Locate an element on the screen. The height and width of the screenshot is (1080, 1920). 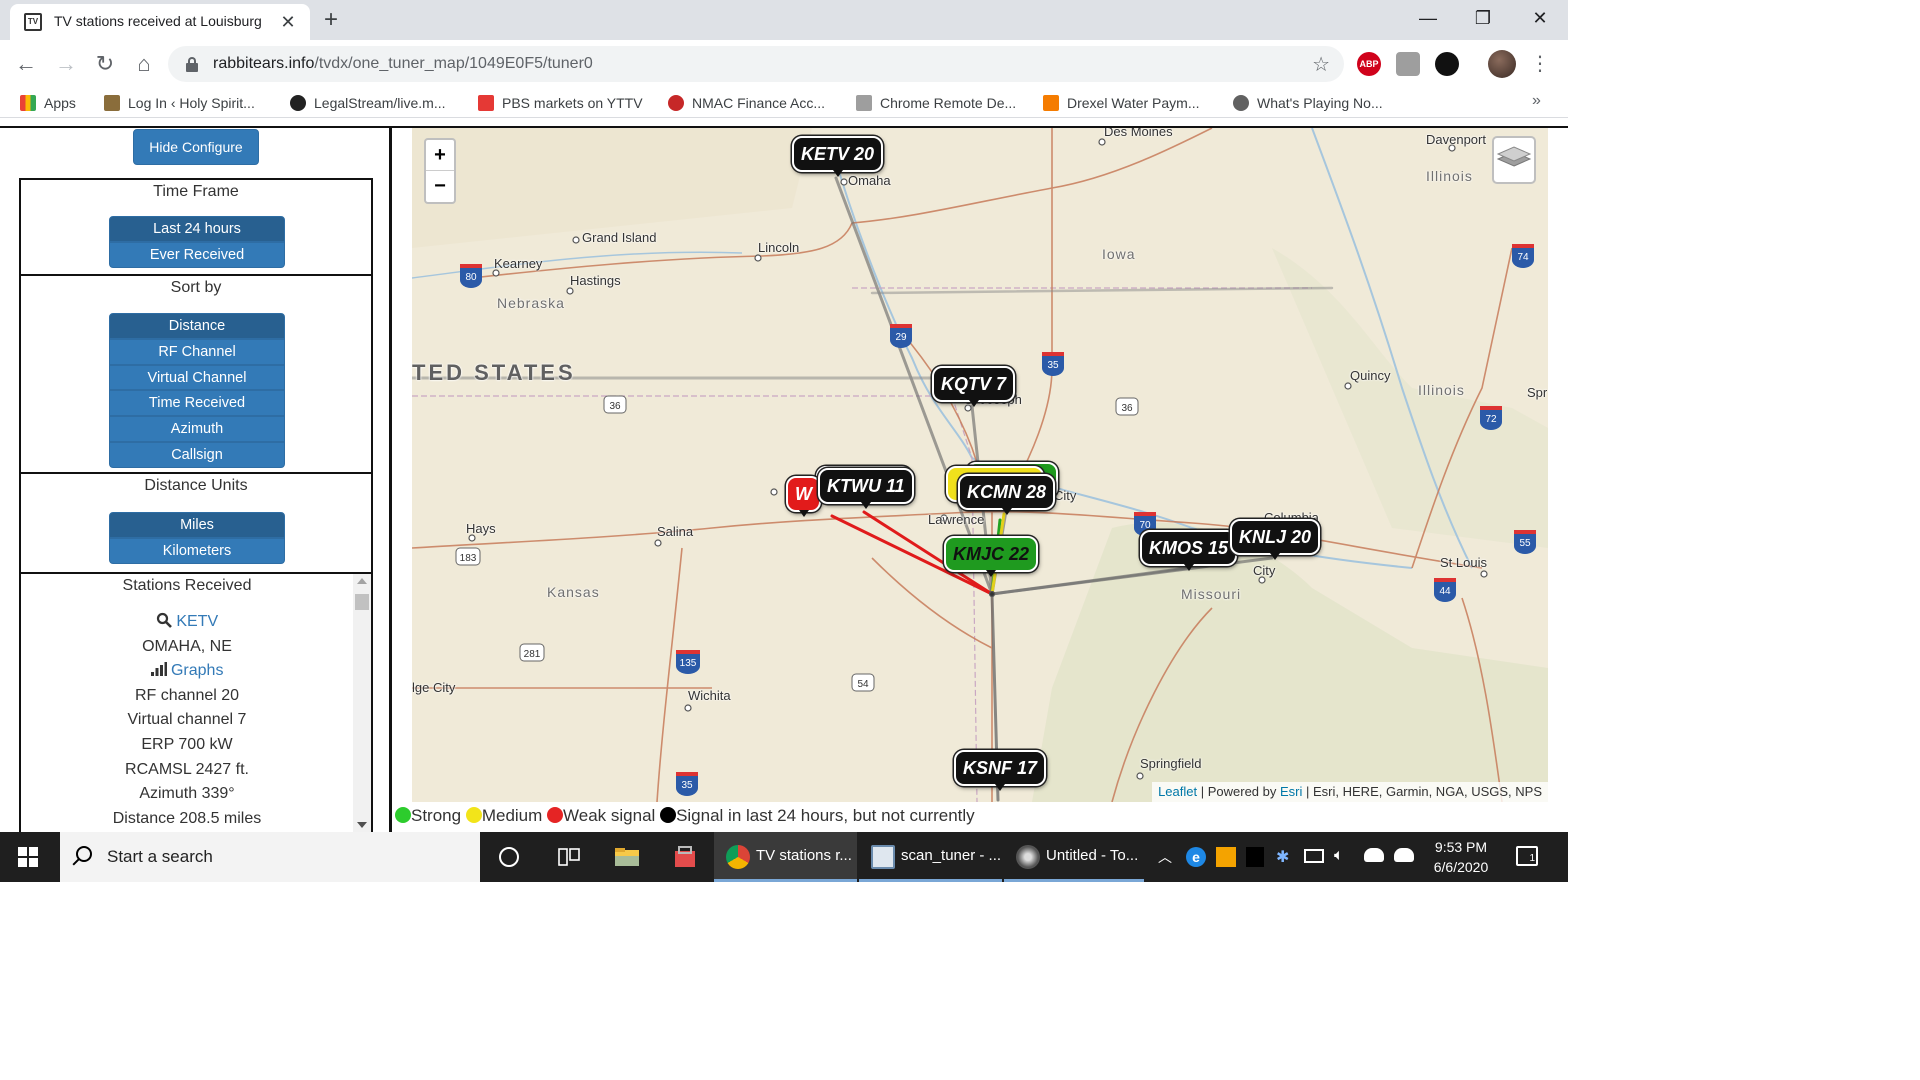
browser-tab: TV TV stations received at Louisburg ✕ is located at coordinates (160, 22).